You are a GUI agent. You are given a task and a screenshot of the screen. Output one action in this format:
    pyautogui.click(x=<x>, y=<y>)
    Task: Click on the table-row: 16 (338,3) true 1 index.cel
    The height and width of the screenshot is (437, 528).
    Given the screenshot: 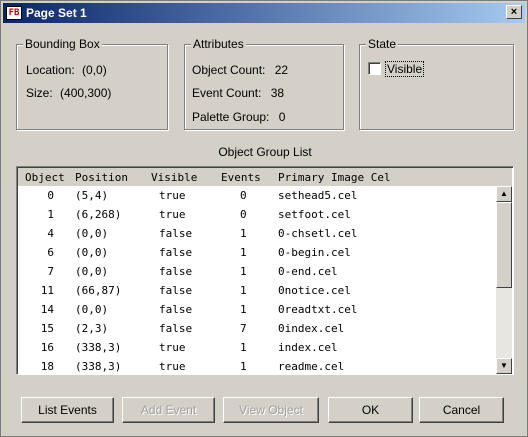 What is the action you would take?
    pyautogui.click(x=258, y=347)
    